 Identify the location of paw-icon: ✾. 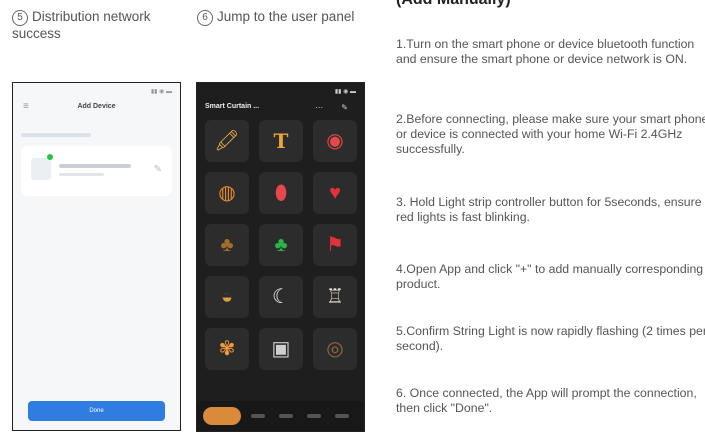
(227, 349).